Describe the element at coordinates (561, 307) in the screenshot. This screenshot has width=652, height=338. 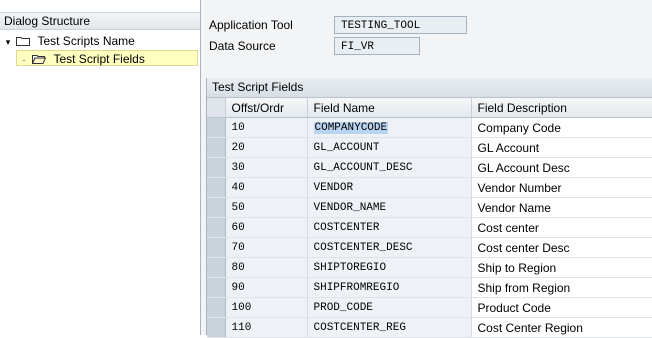
I see `field-description-cell: Product Code` at that location.